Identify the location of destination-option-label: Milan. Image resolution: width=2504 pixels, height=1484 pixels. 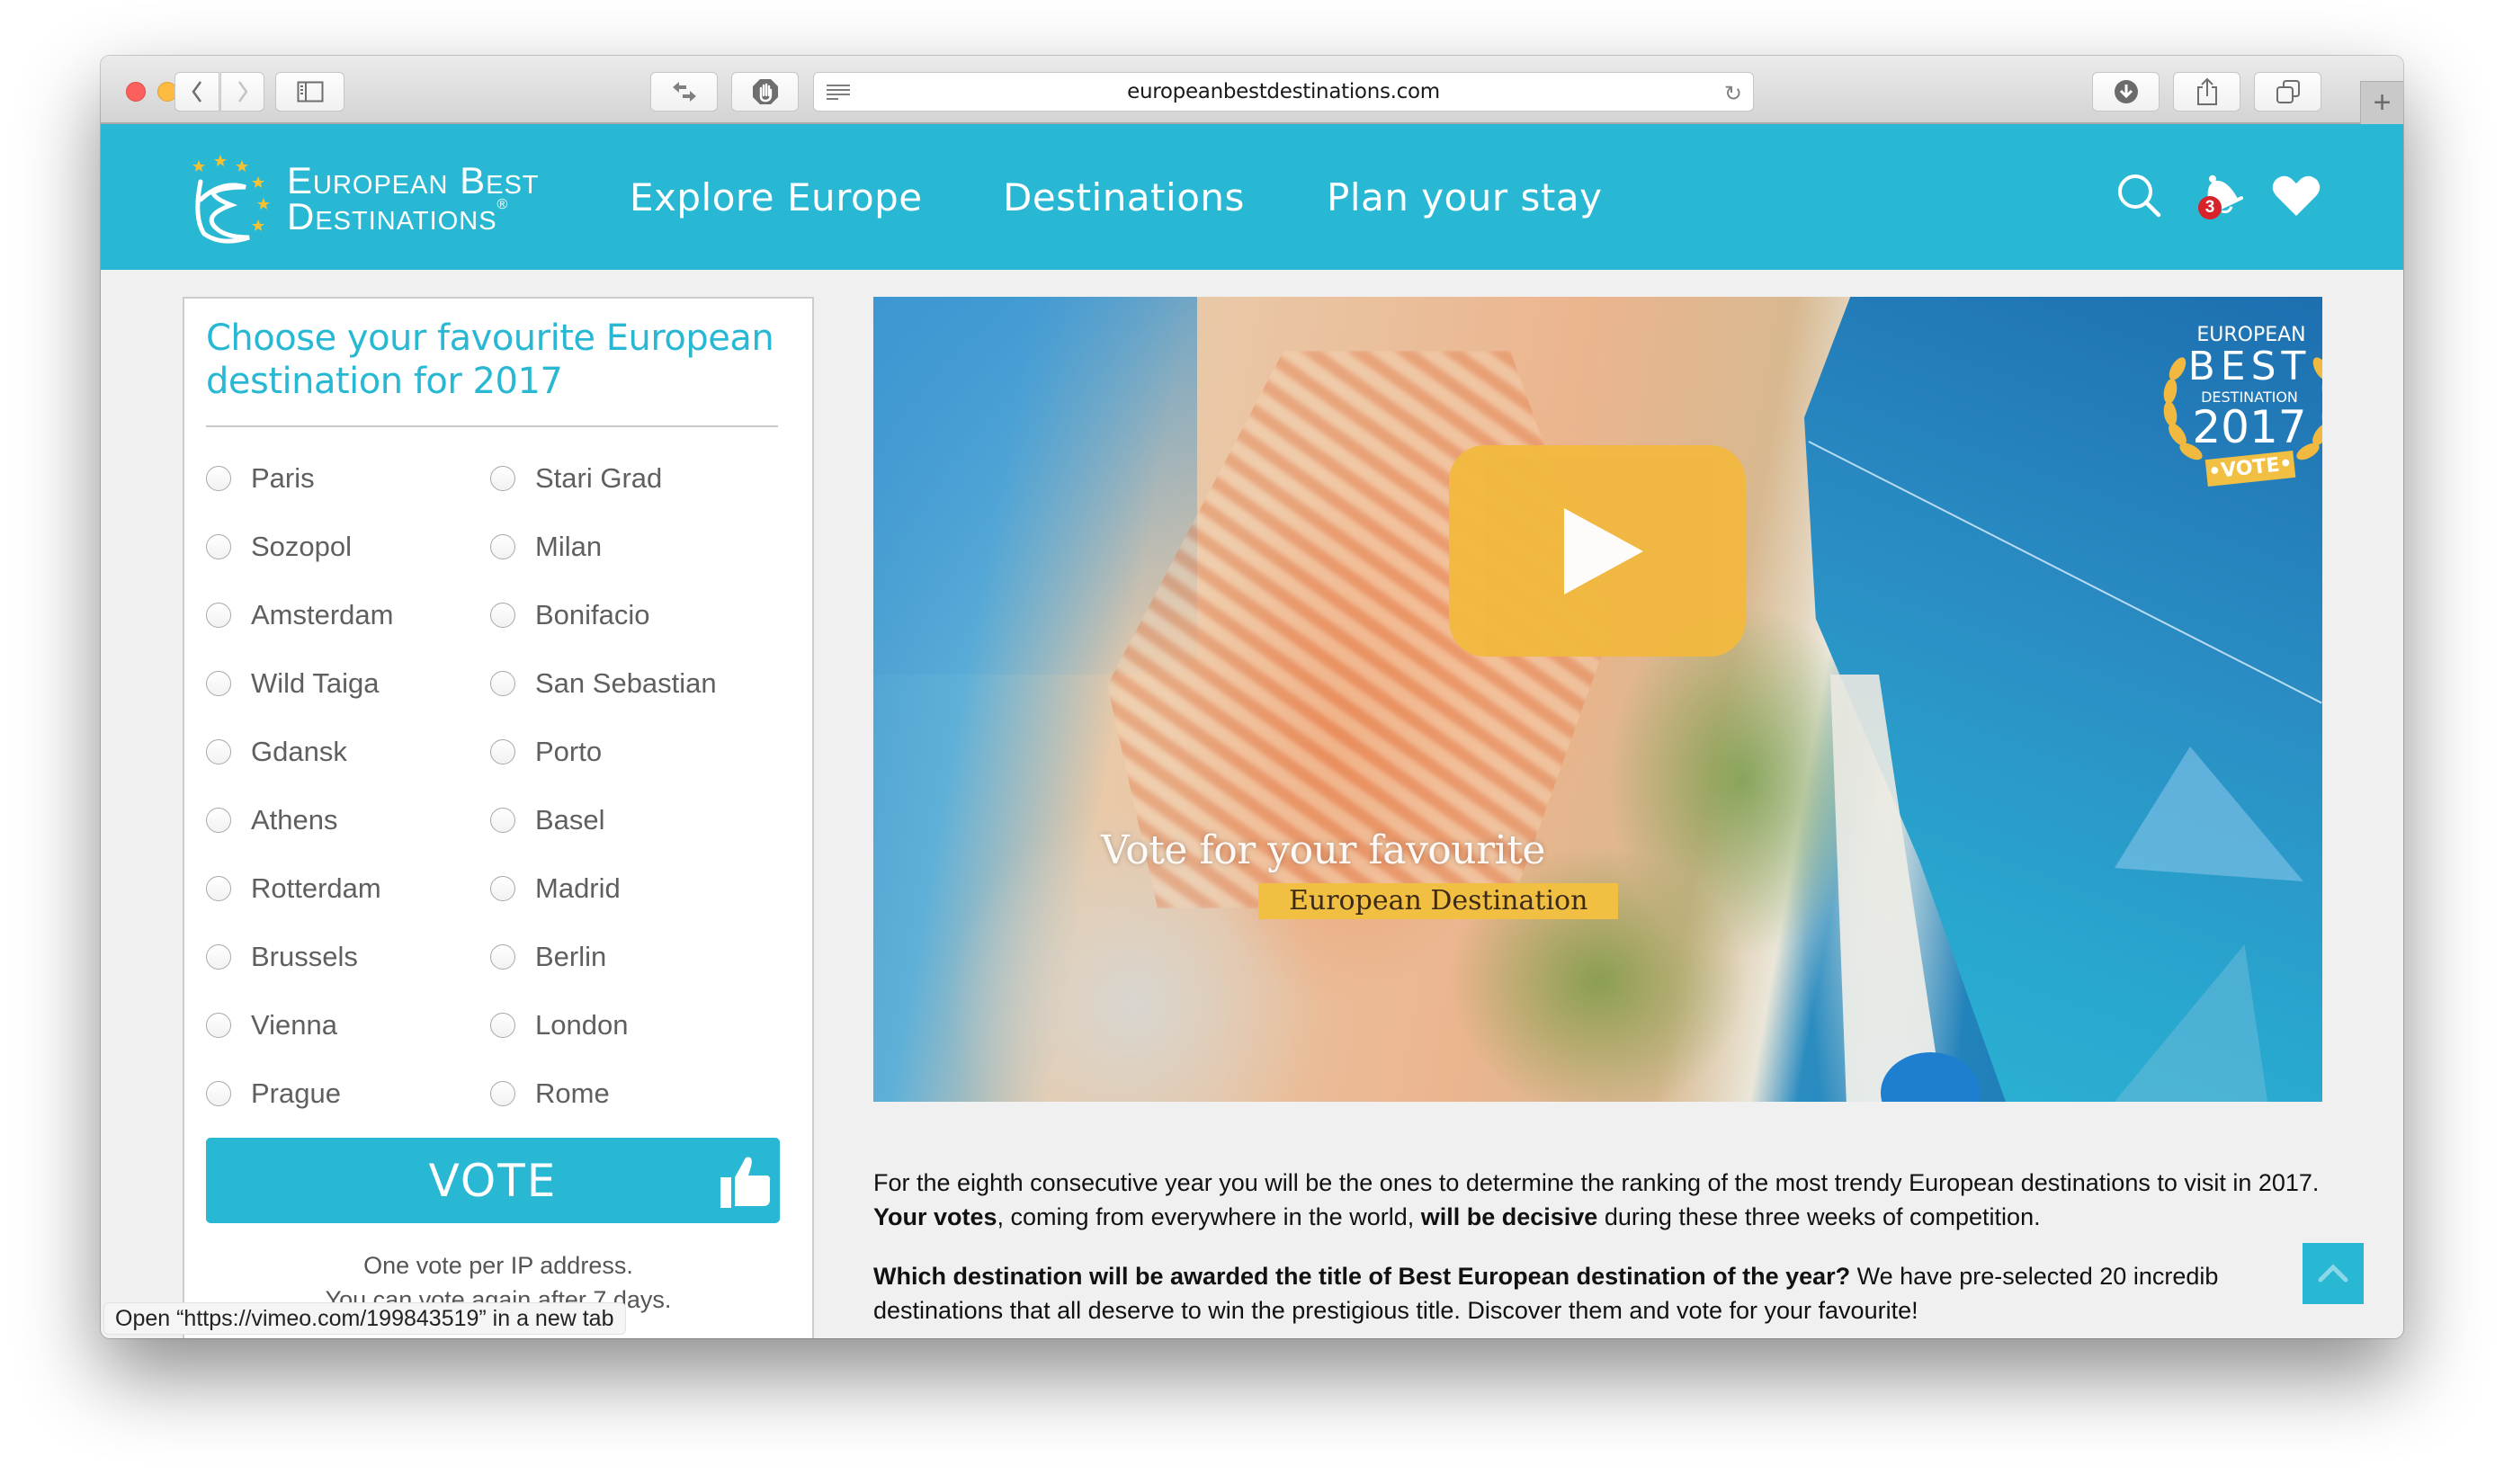
(569, 546).